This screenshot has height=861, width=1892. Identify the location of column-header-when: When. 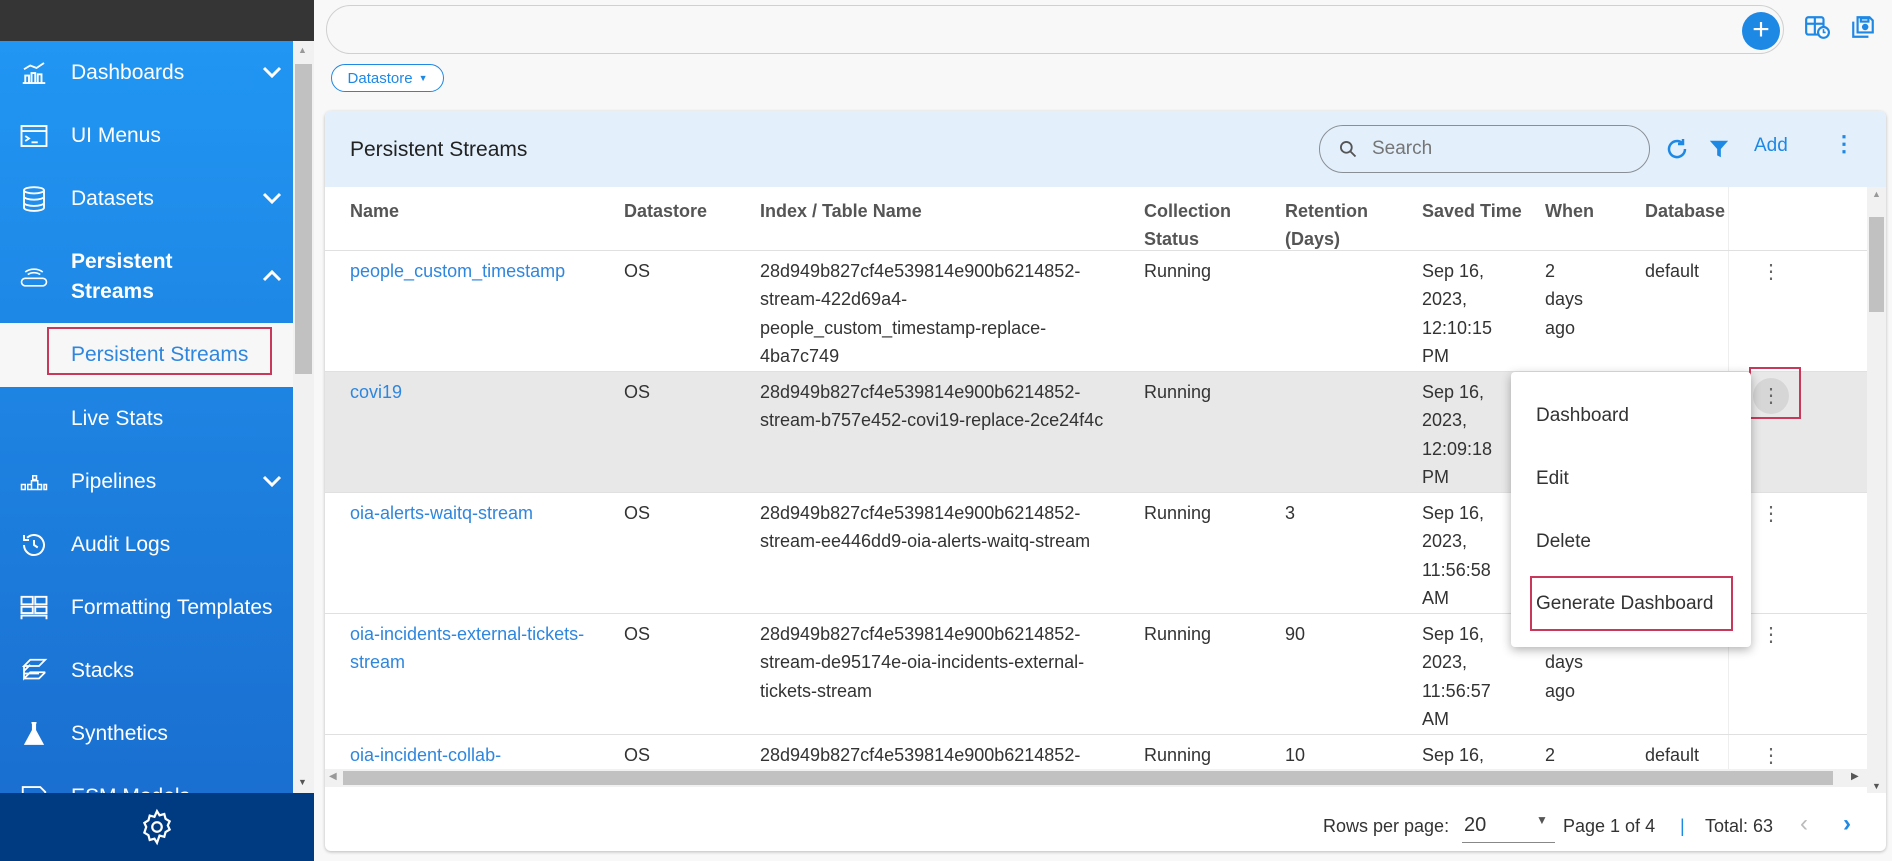
(1571, 211).